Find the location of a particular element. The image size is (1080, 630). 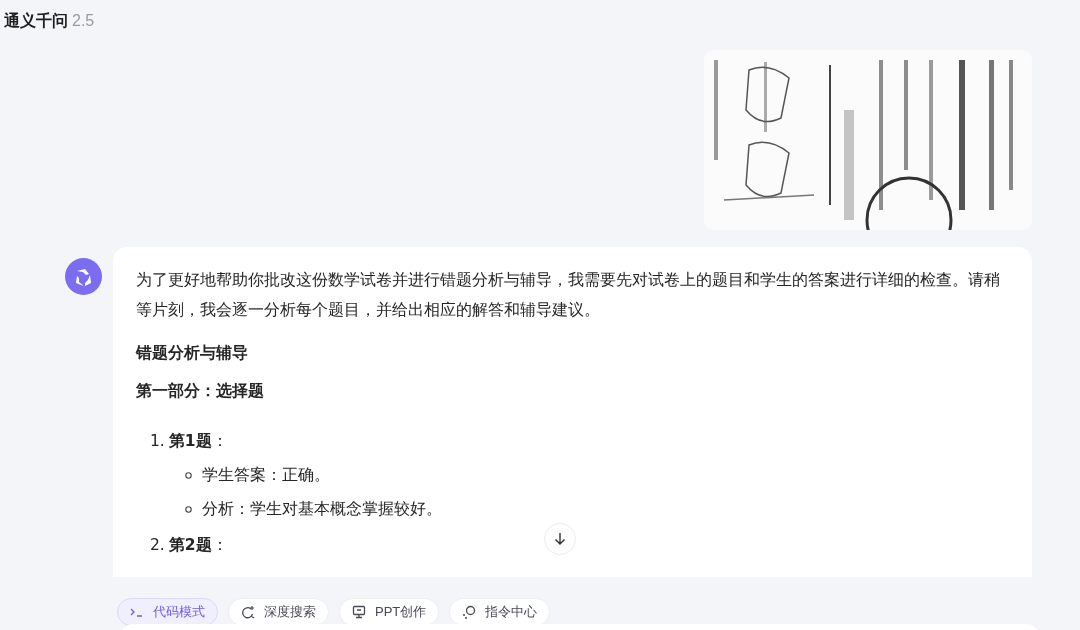

mode-chip: 深度搜索 is located at coordinates (278, 612).